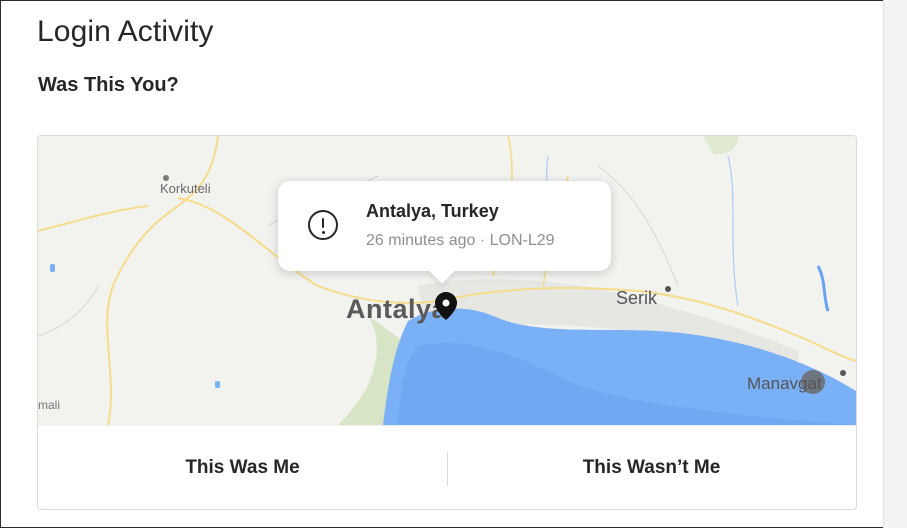 Image resolution: width=907 pixels, height=528 pixels. What do you see at coordinates (185, 188) in the screenshot?
I see `map-label-korkuteli: Korkuteli` at bounding box center [185, 188].